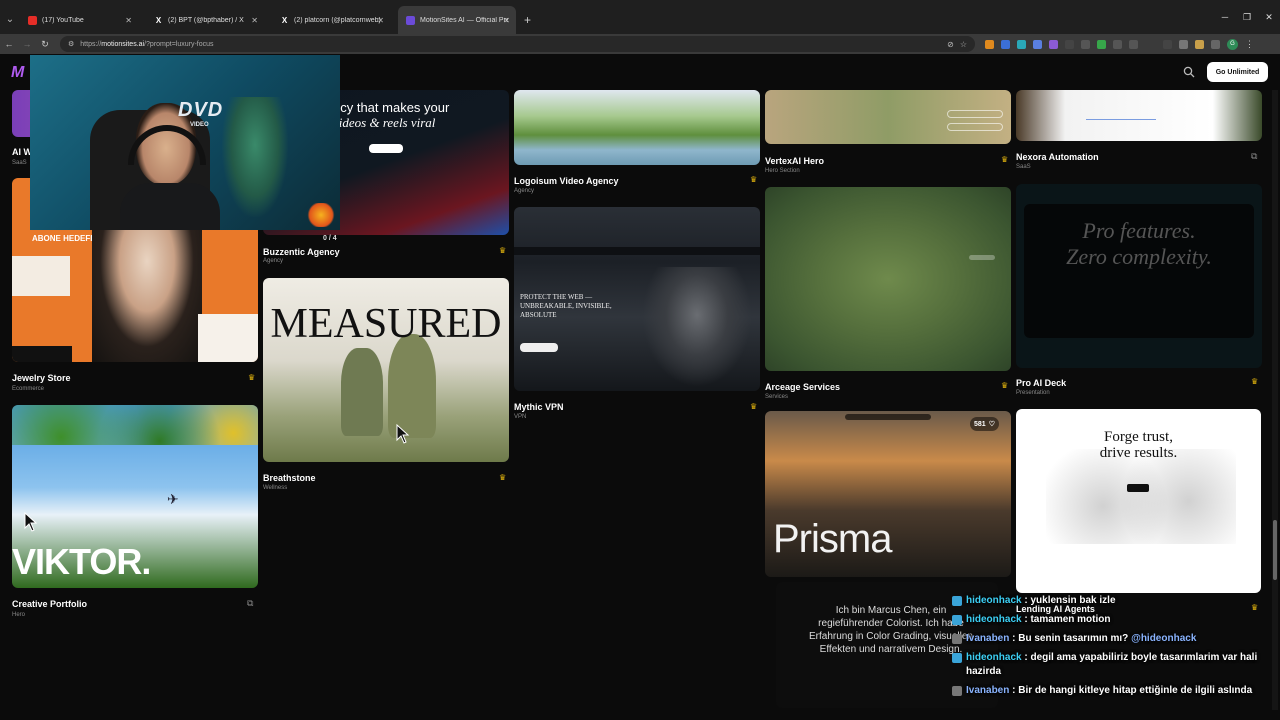 This screenshot has height=720, width=1280. I want to click on chat-username: Ivanaben, so click(988, 690).